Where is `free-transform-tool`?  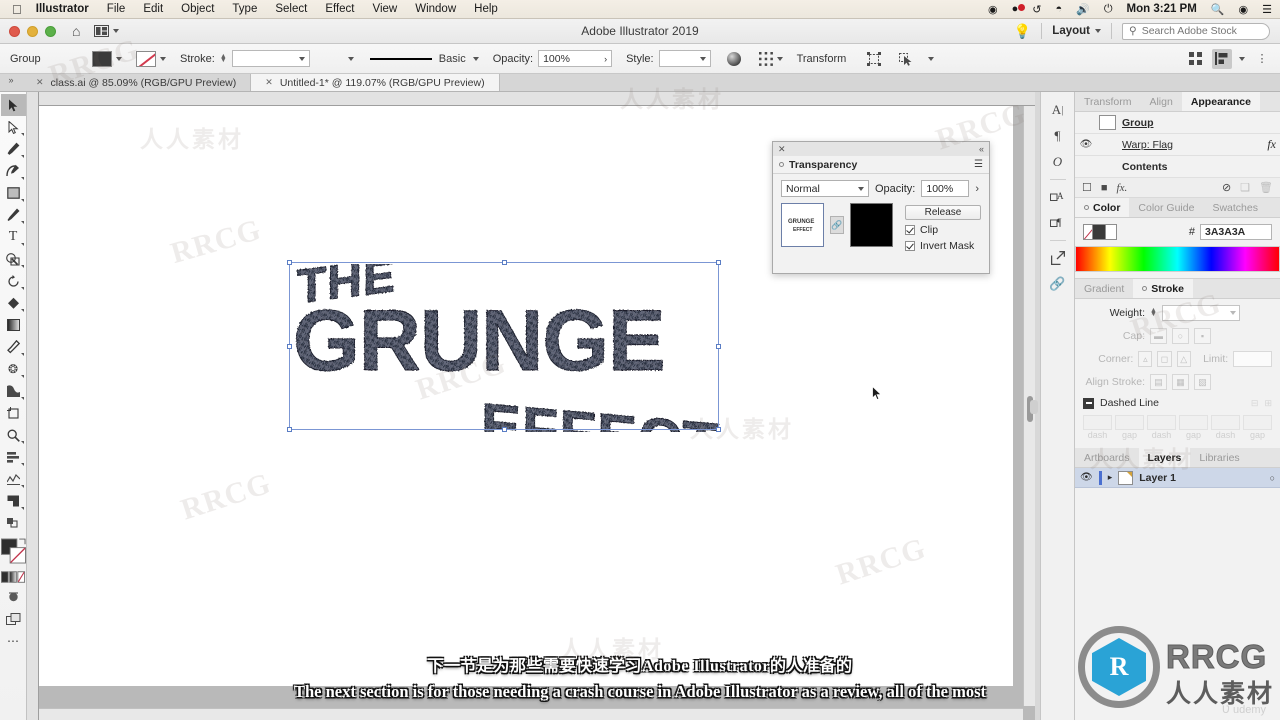
free-transform-tool is located at coordinates (13, 501).